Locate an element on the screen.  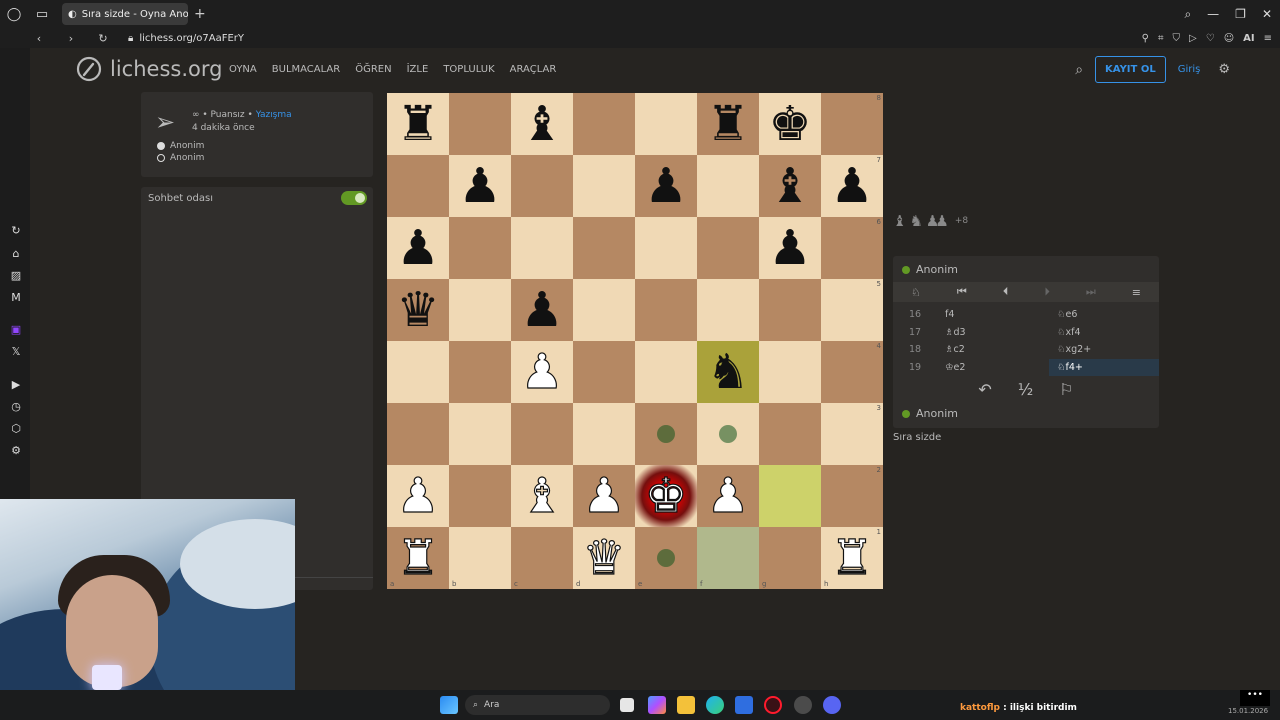
ai-button: AI is located at coordinates (1248, 38).